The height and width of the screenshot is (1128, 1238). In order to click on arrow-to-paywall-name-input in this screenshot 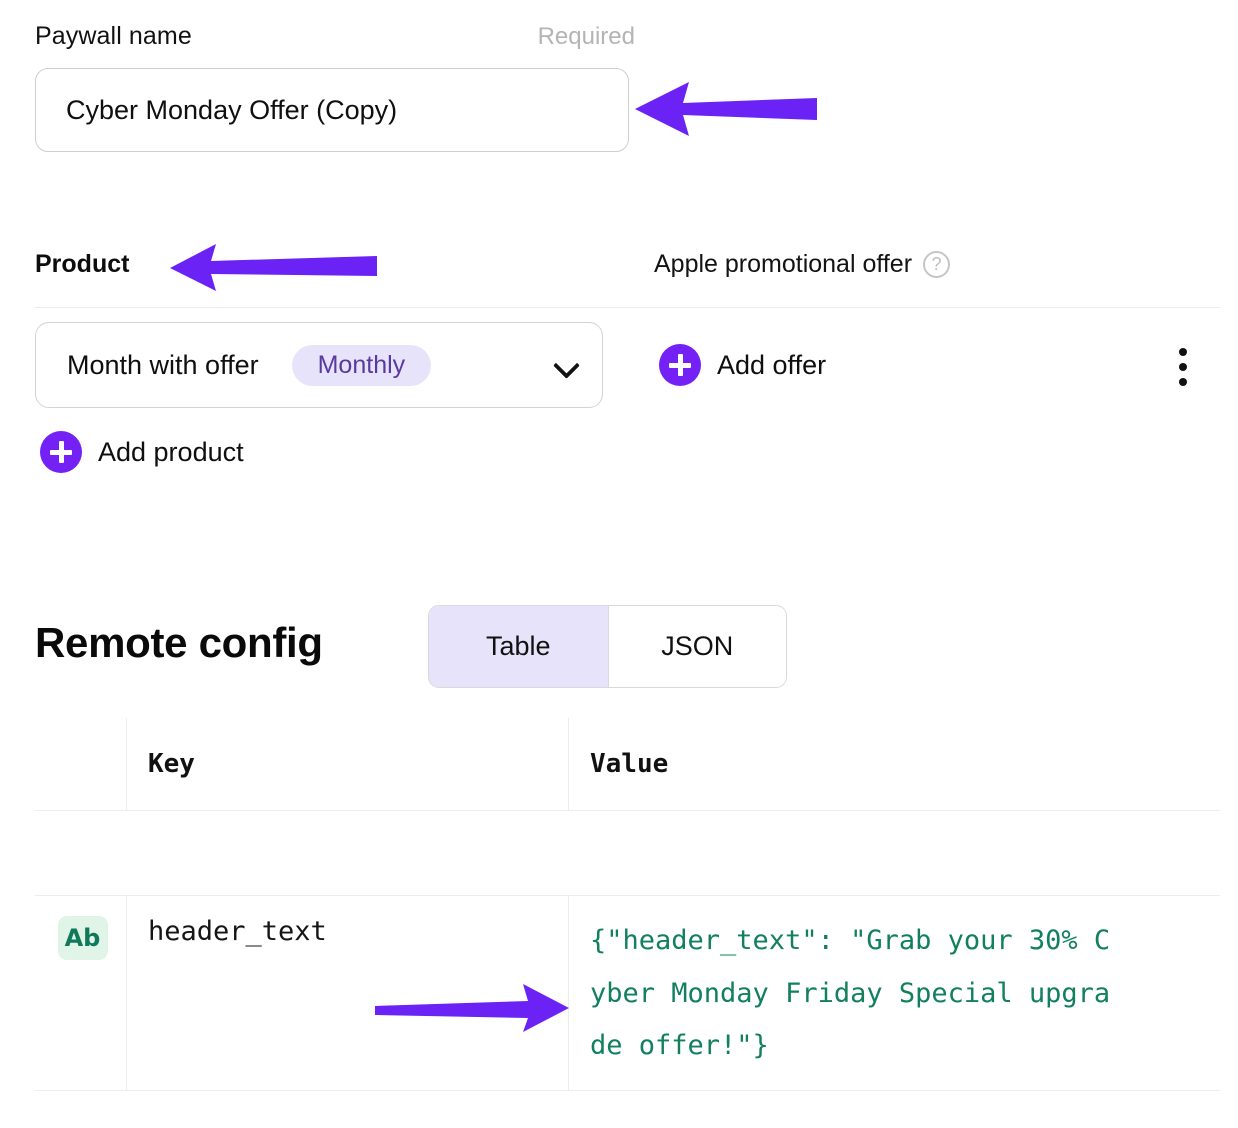, I will do `click(726, 109)`.